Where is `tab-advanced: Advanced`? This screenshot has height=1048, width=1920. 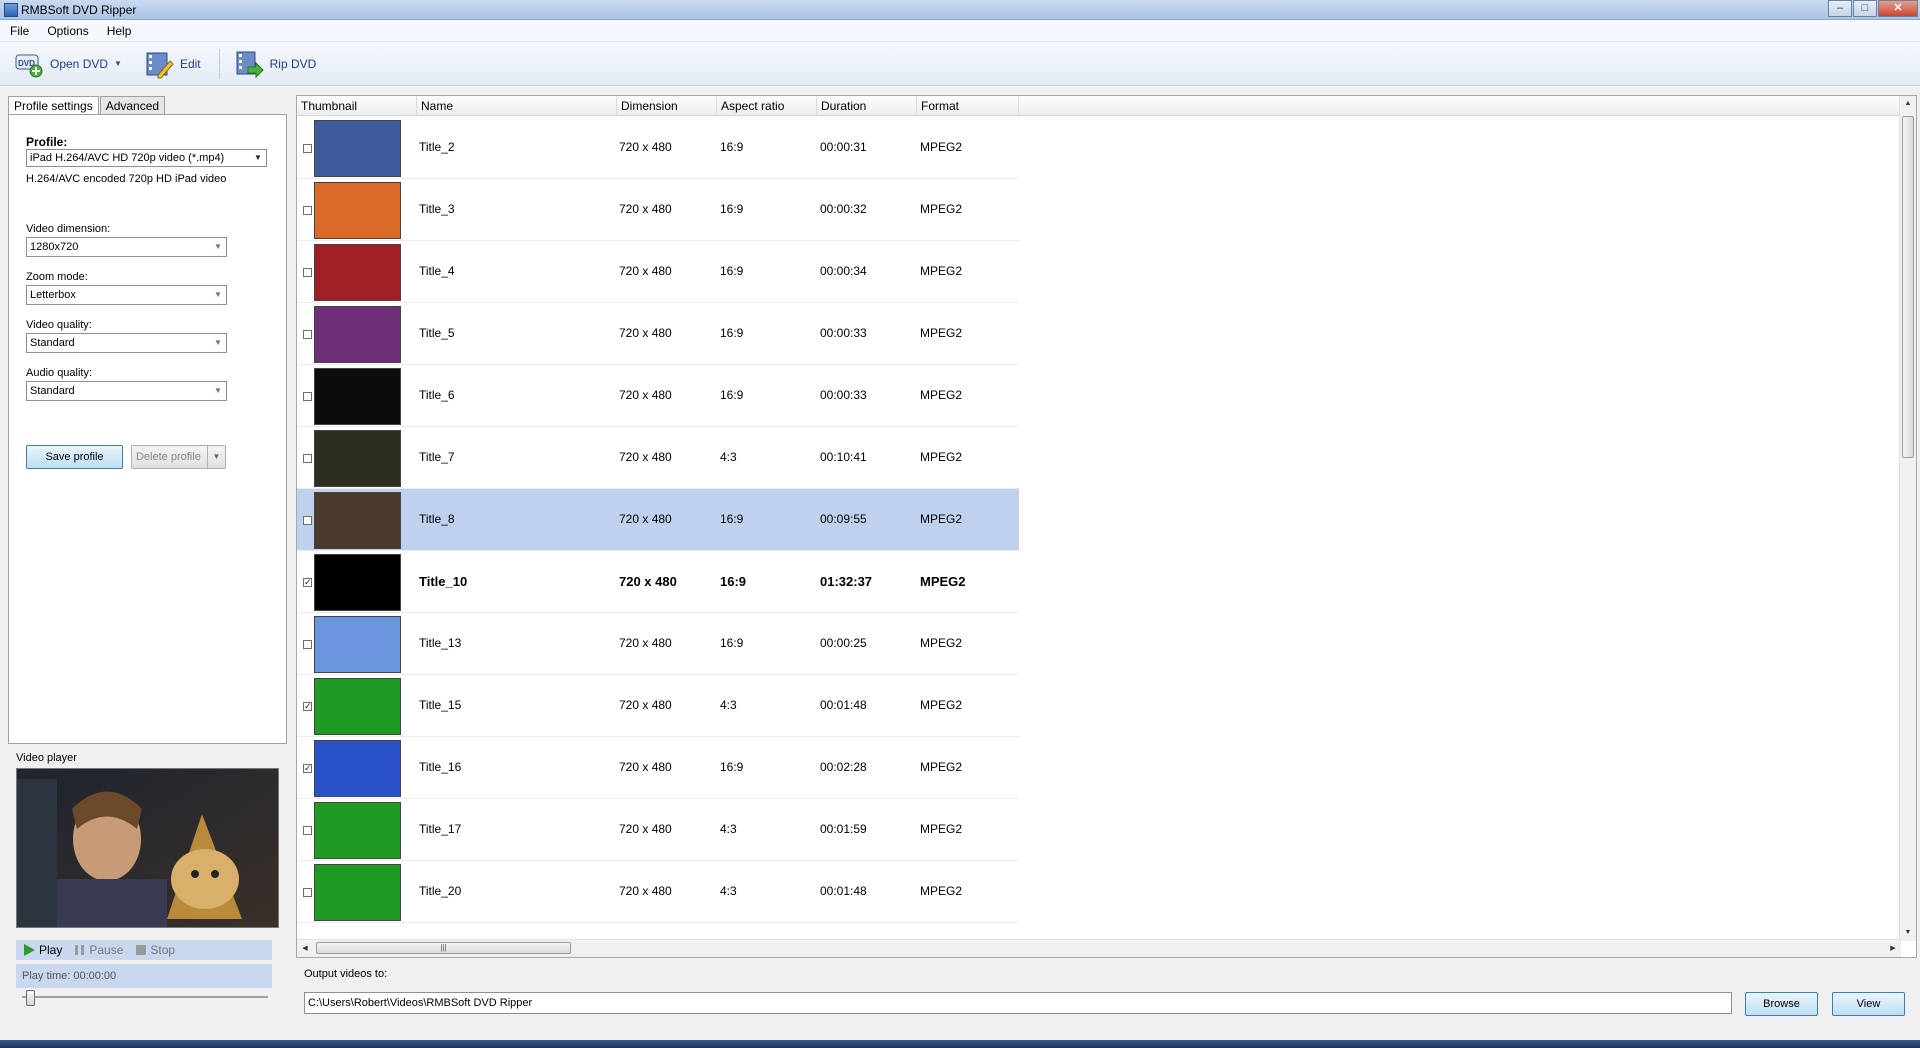
tab-advanced: Advanced is located at coordinates (132, 105).